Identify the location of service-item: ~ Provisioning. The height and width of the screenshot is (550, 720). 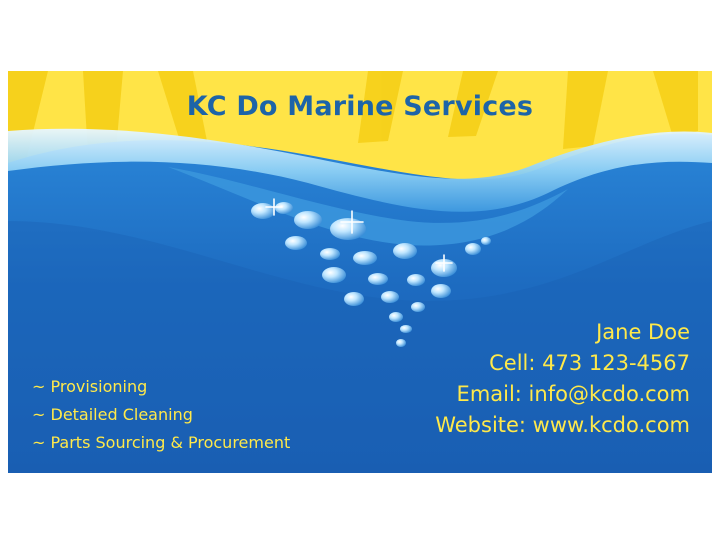
(90, 386).